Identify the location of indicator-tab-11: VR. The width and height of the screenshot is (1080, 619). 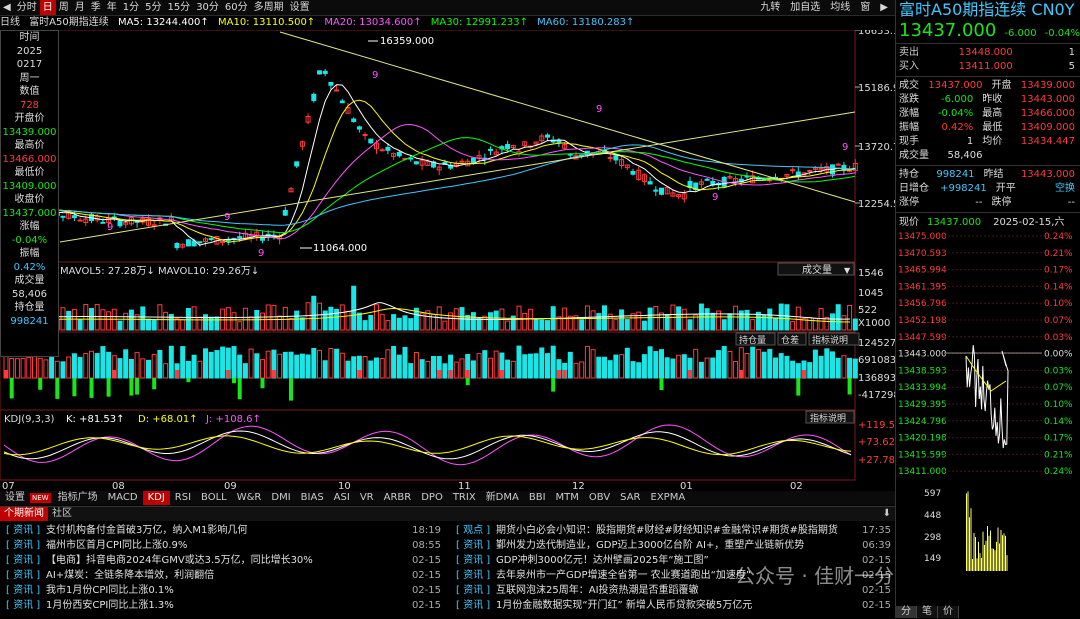
(367, 498).